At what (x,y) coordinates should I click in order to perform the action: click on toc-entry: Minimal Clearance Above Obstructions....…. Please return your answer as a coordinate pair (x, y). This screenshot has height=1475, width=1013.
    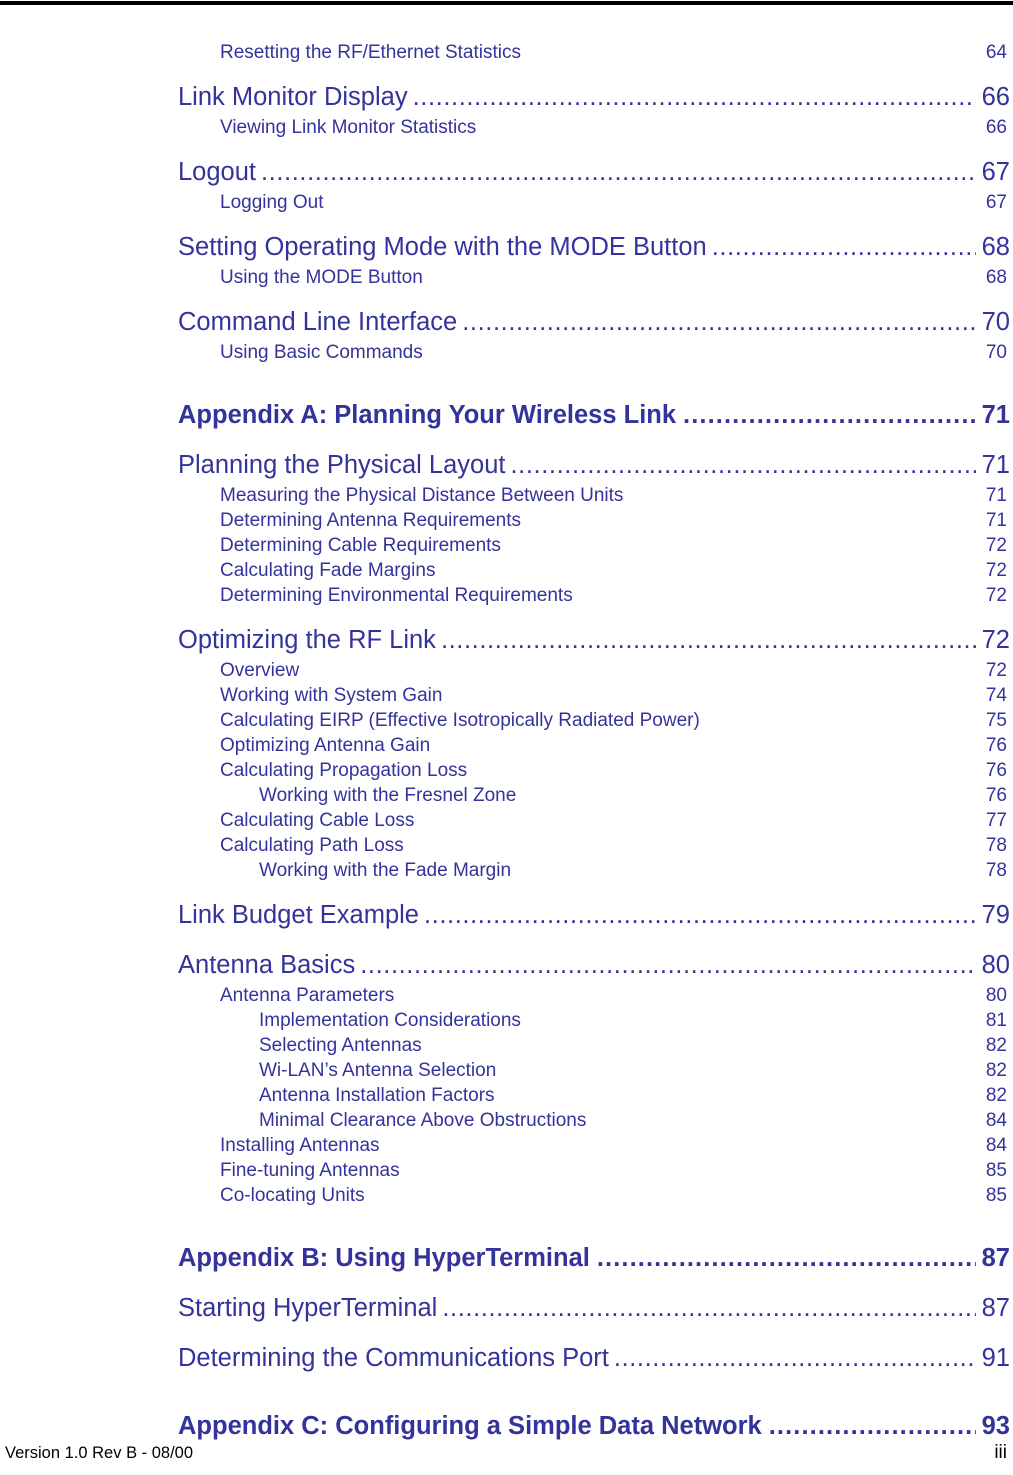
    Looking at the image, I should click on (506, 1120).